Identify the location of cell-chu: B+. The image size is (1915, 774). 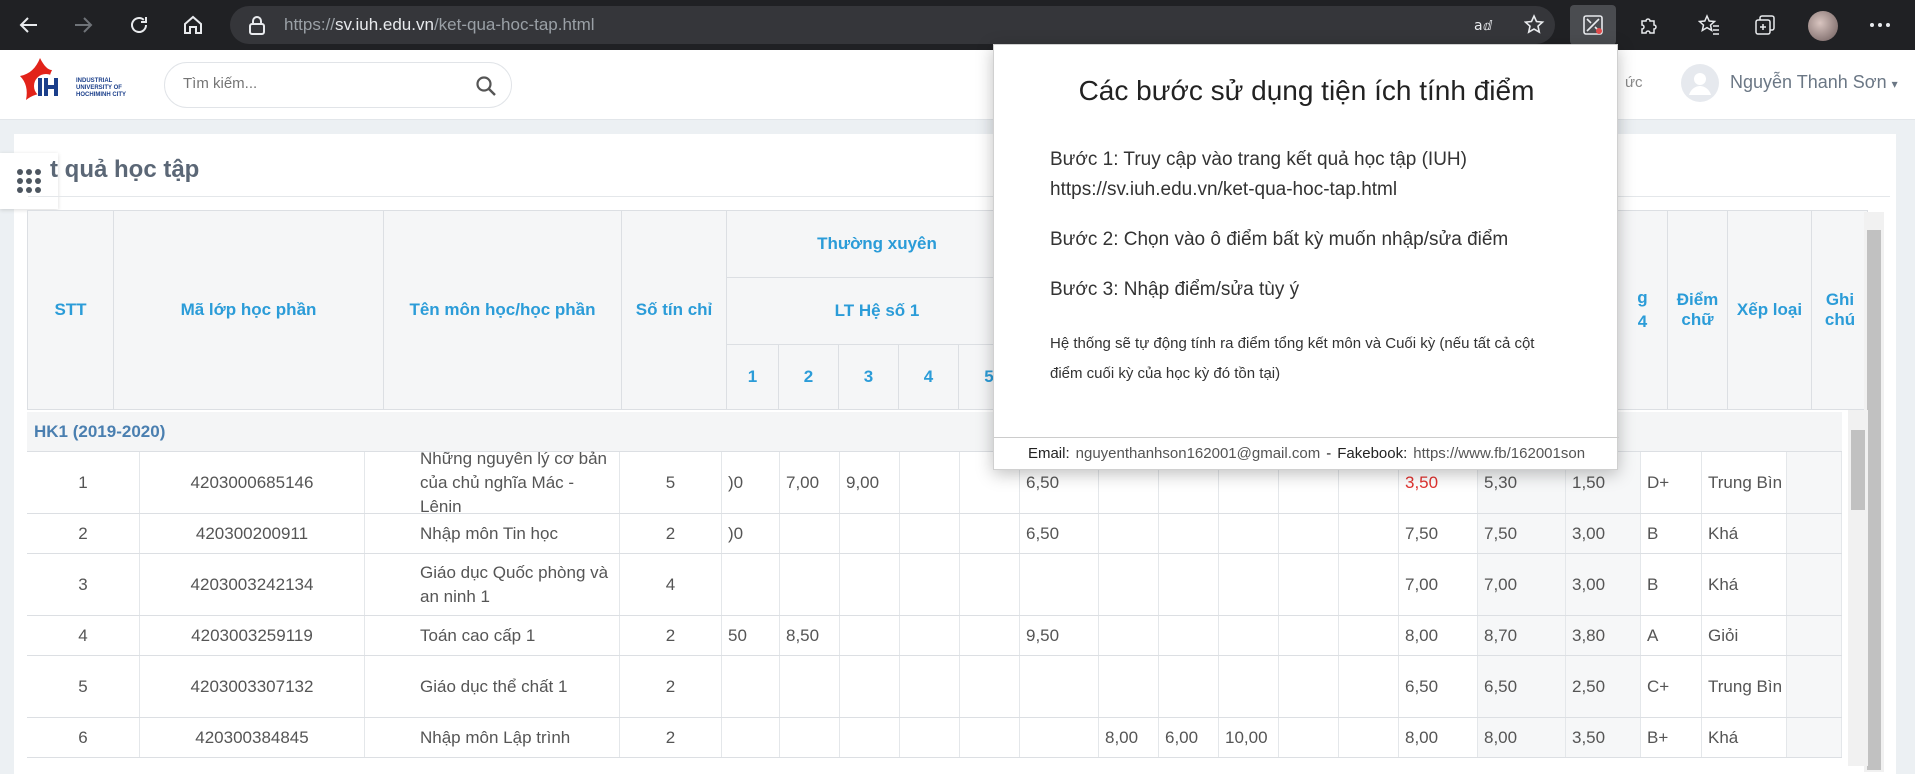
(1671, 737).